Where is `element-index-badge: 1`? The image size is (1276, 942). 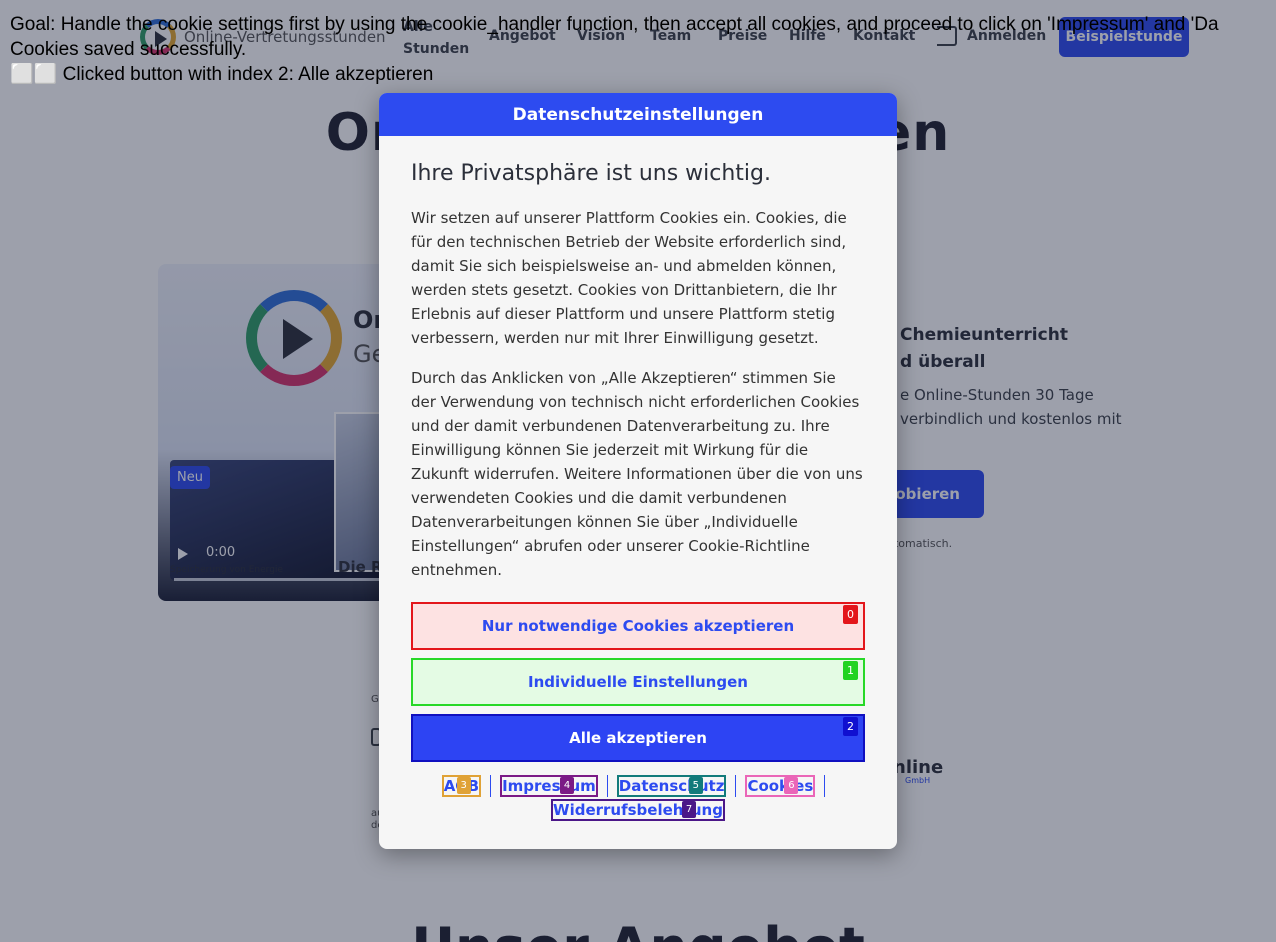 element-index-badge: 1 is located at coordinates (850, 670).